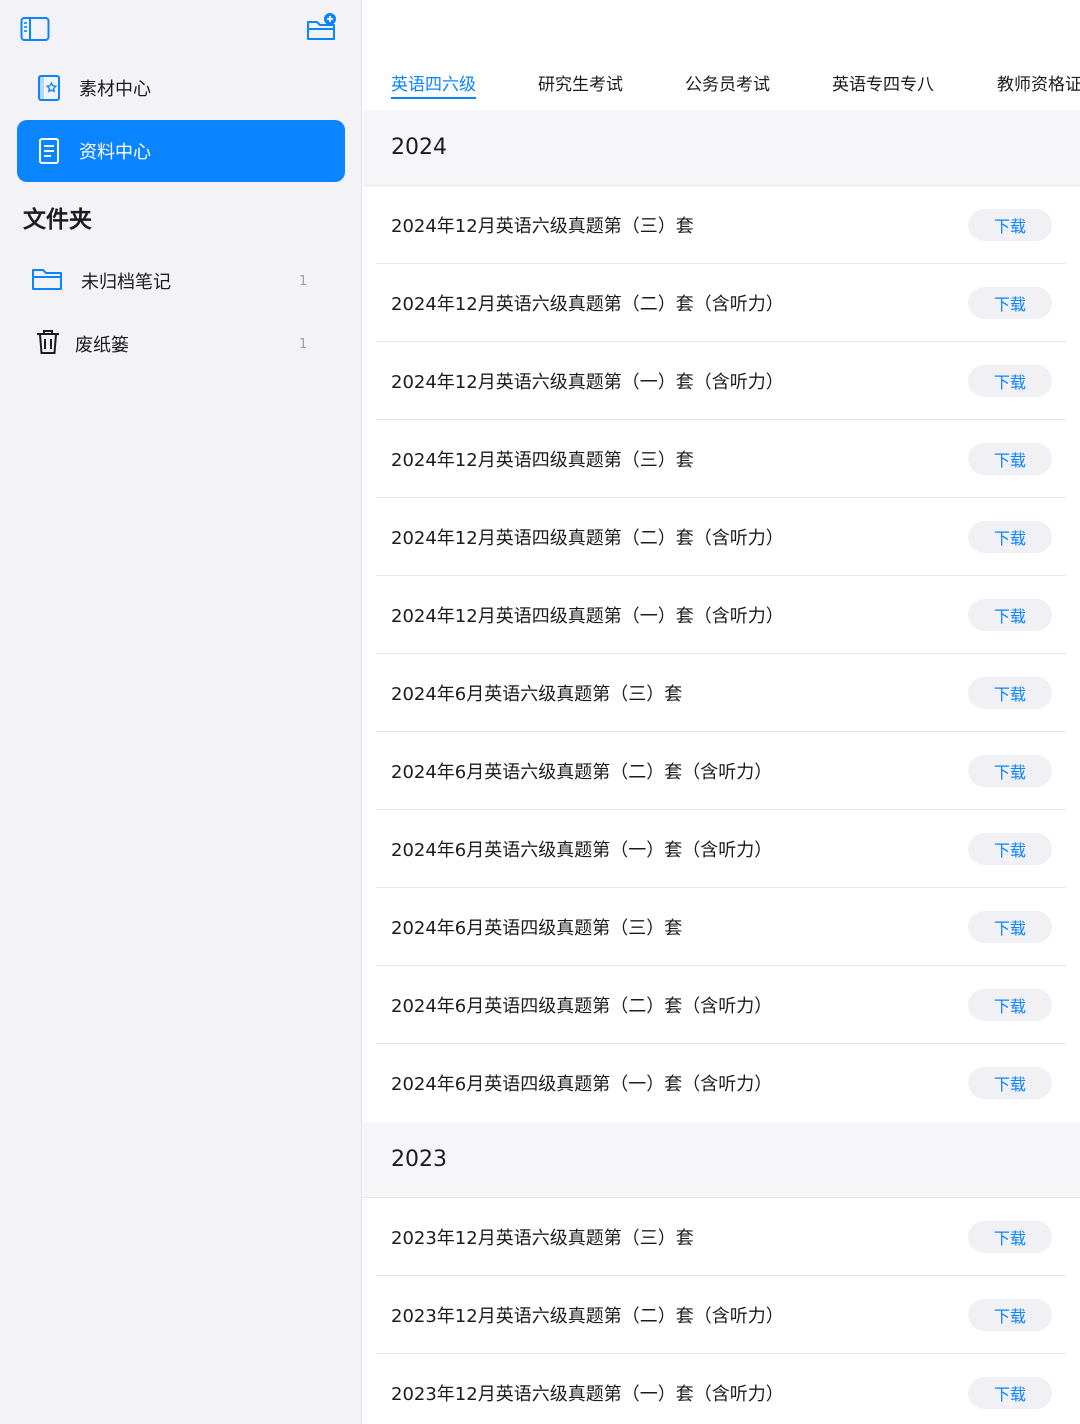 This screenshot has width=1080, height=1424. I want to click on tab-civil-service: 公务员考试, so click(727, 82).